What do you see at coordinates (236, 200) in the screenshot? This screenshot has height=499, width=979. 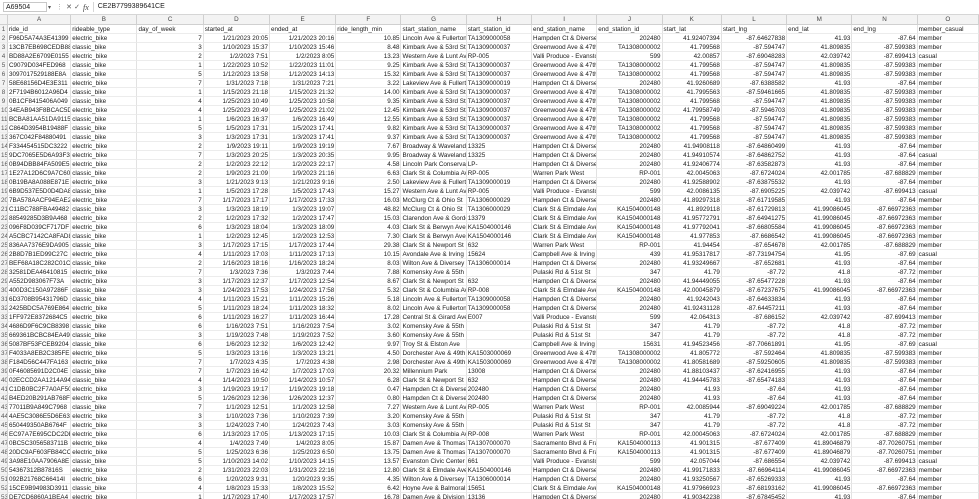 I see `data-cell: 1/17/2023 17:17` at bounding box center [236, 200].